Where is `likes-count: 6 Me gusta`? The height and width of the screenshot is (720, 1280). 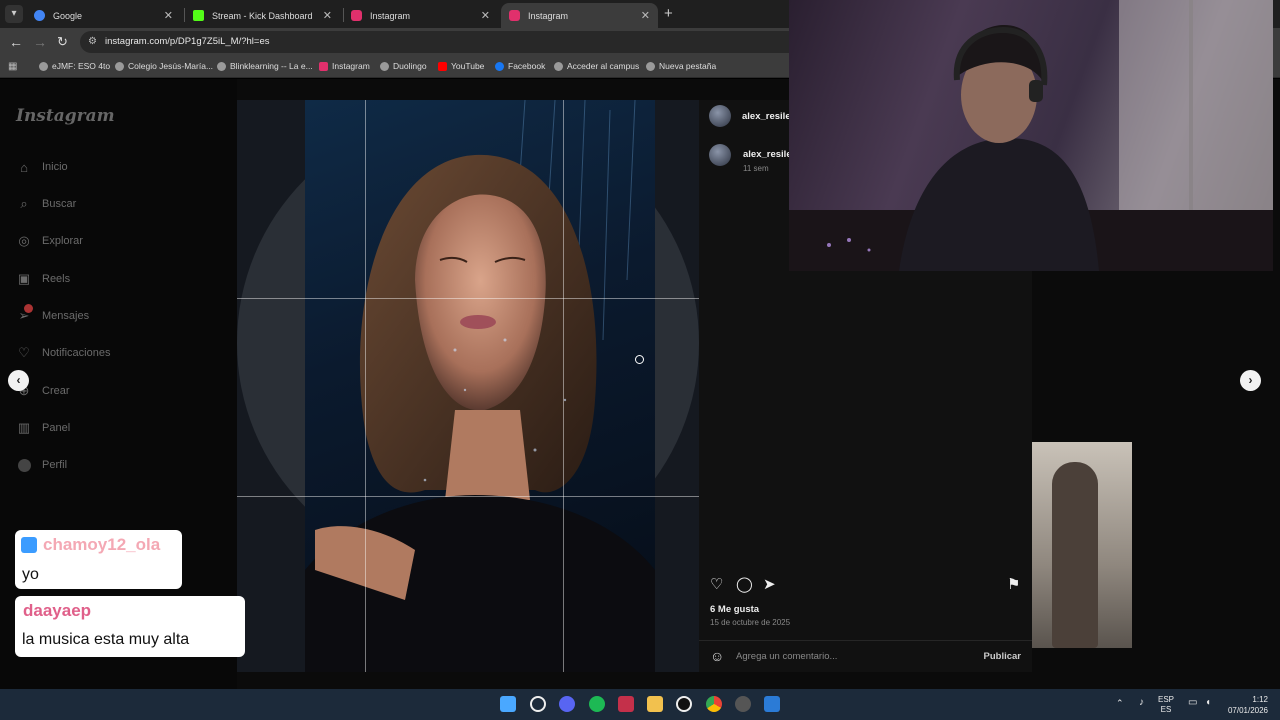 likes-count: 6 Me gusta is located at coordinates (734, 609).